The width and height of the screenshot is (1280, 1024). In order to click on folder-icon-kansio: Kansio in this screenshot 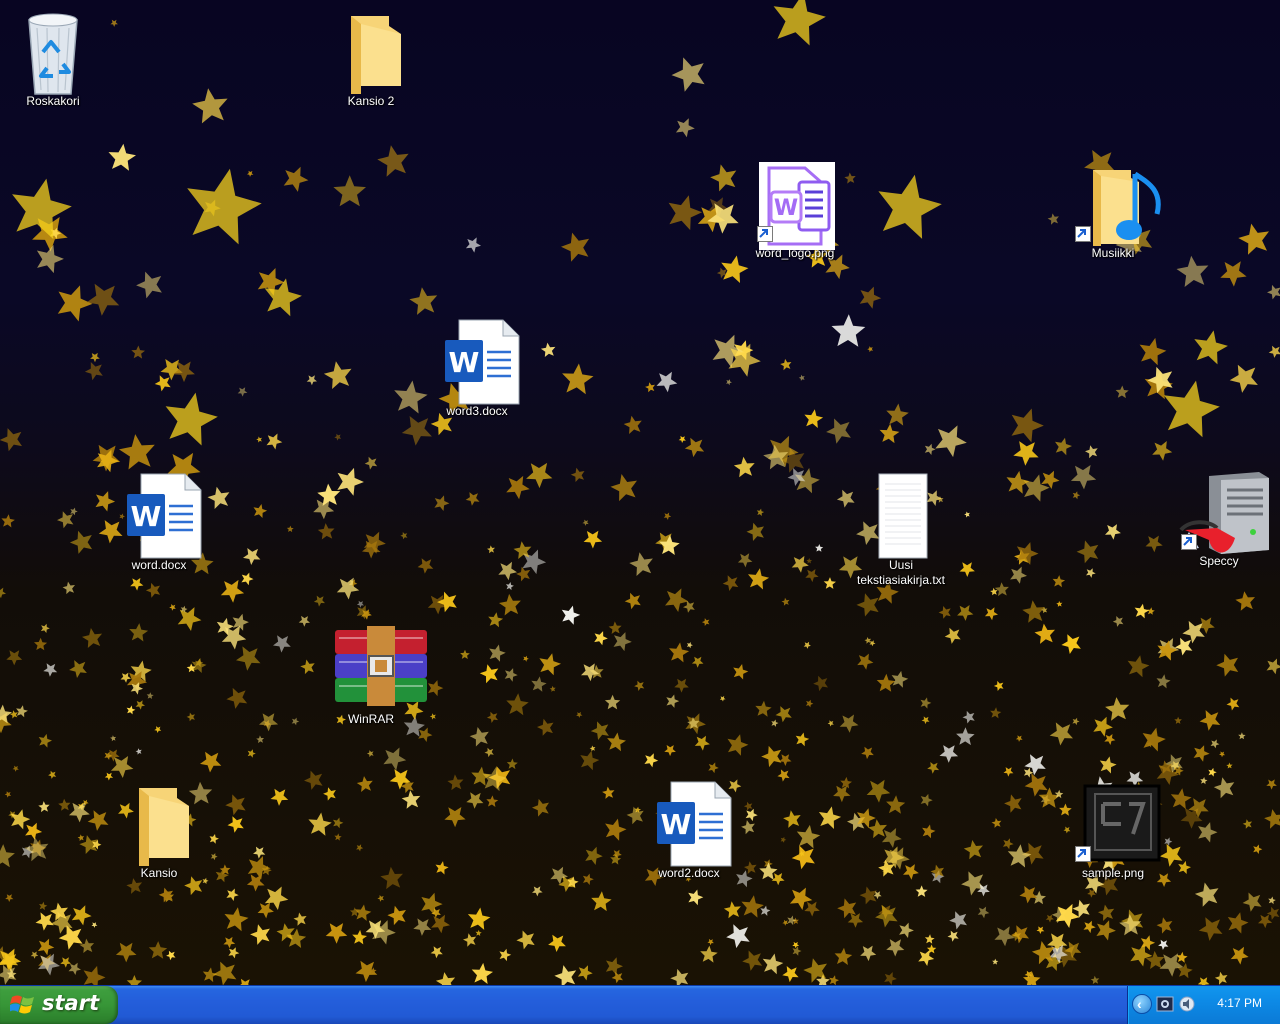, I will do `click(159, 830)`.